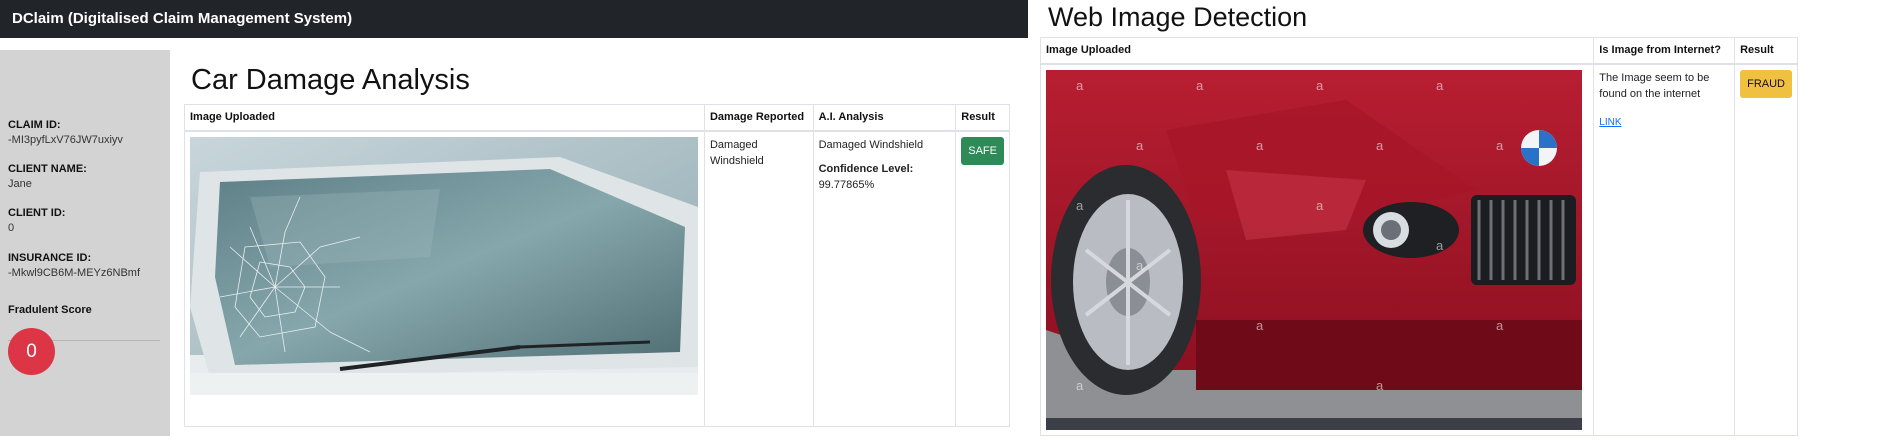 The height and width of the screenshot is (440, 1878). What do you see at coordinates (846, 184) in the screenshot?
I see `confidence-value: 99.77865%` at bounding box center [846, 184].